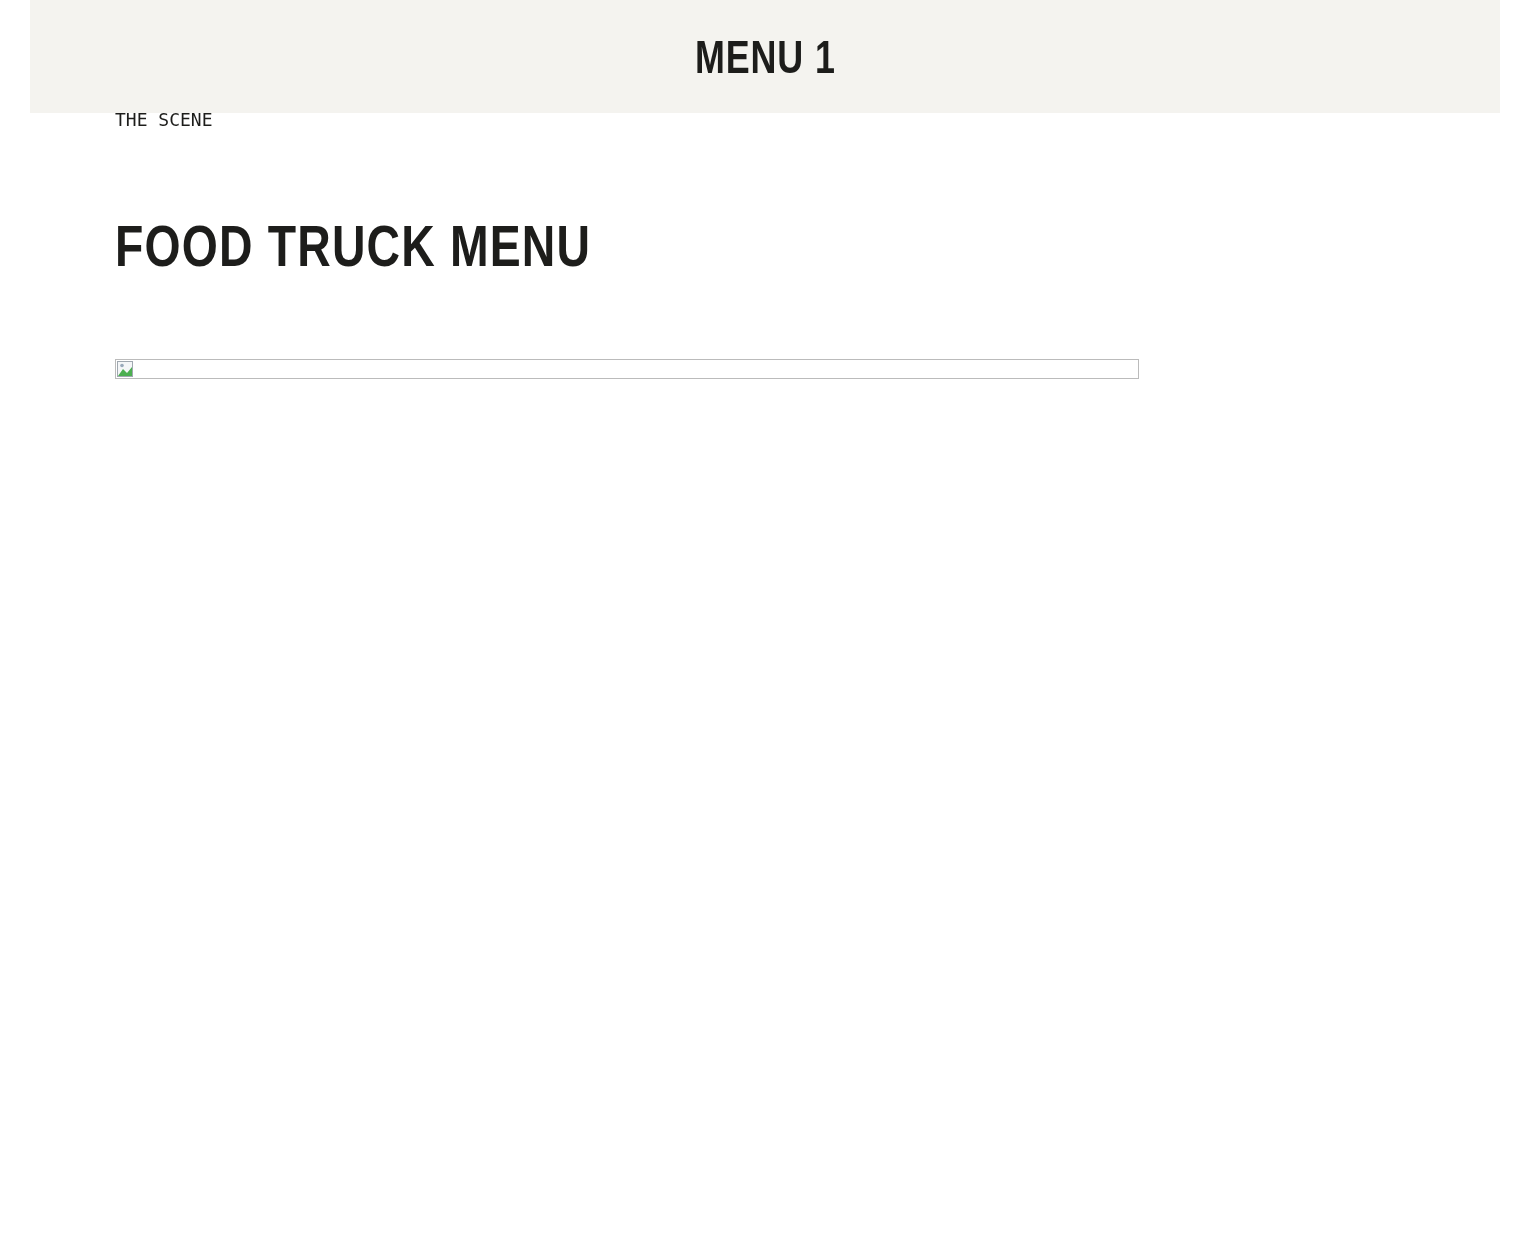 The height and width of the screenshot is (1249, 1530). What do you see at coordinates (765, 56) in the screenshot?
I see `page-title: MENU 1` at bounding box center [765, 56].